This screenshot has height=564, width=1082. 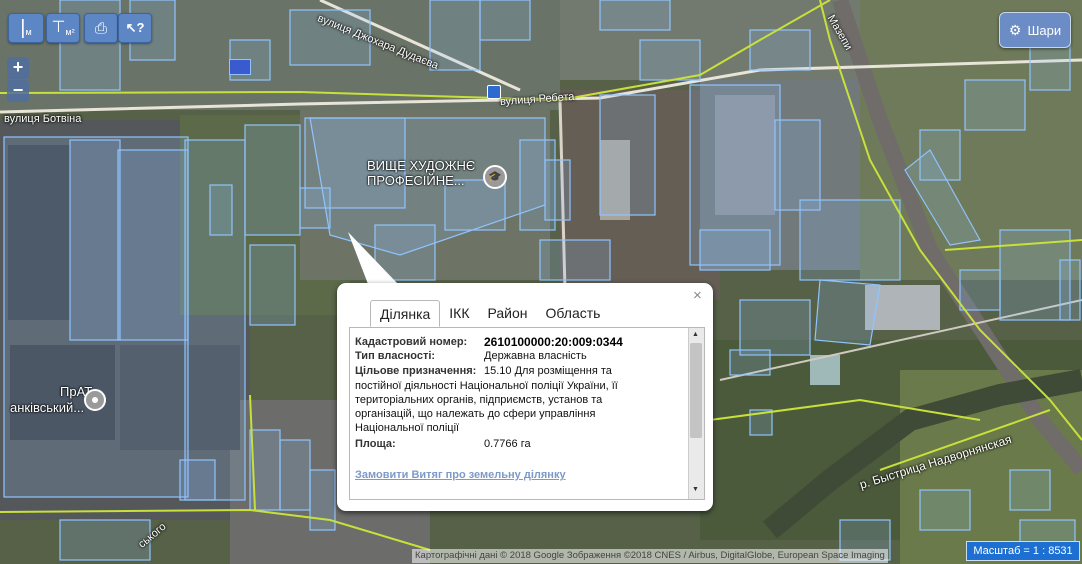 What do you see at coordinates (411, 342) in the screenshot?
I see `cadastral-key: Кадастровий номер:` at bounding box center [411, 342].